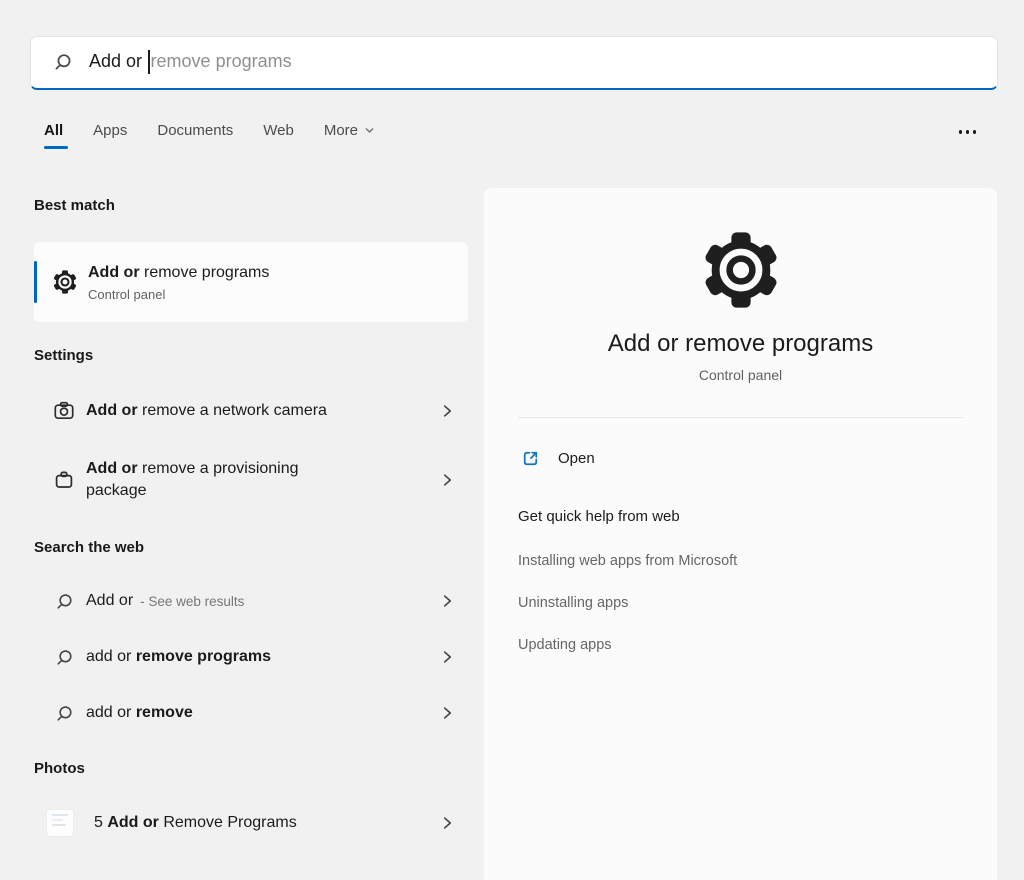 This screenshot has height=880, width=1024. Describe the element at coordinates (54, 130) in the screenshot. I see `tab-all-label: All` at that location.